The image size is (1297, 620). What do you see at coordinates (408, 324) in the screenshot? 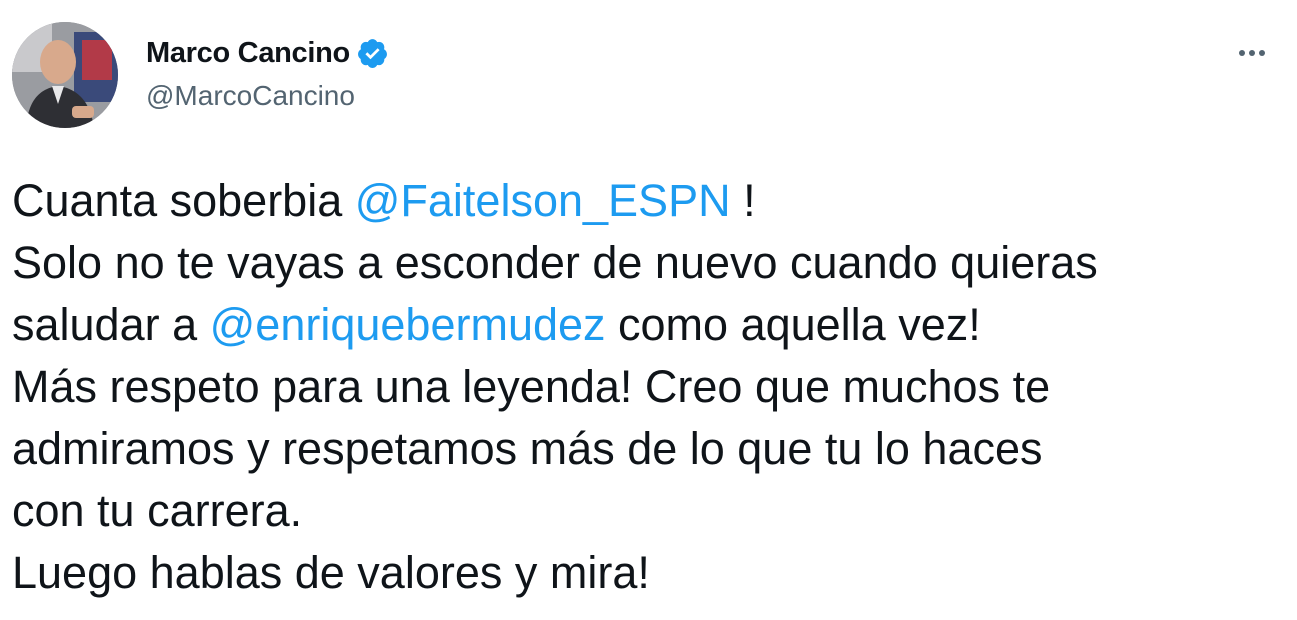
I see `mention-link: @enriquebermudez` at bounding box center [408, 324].